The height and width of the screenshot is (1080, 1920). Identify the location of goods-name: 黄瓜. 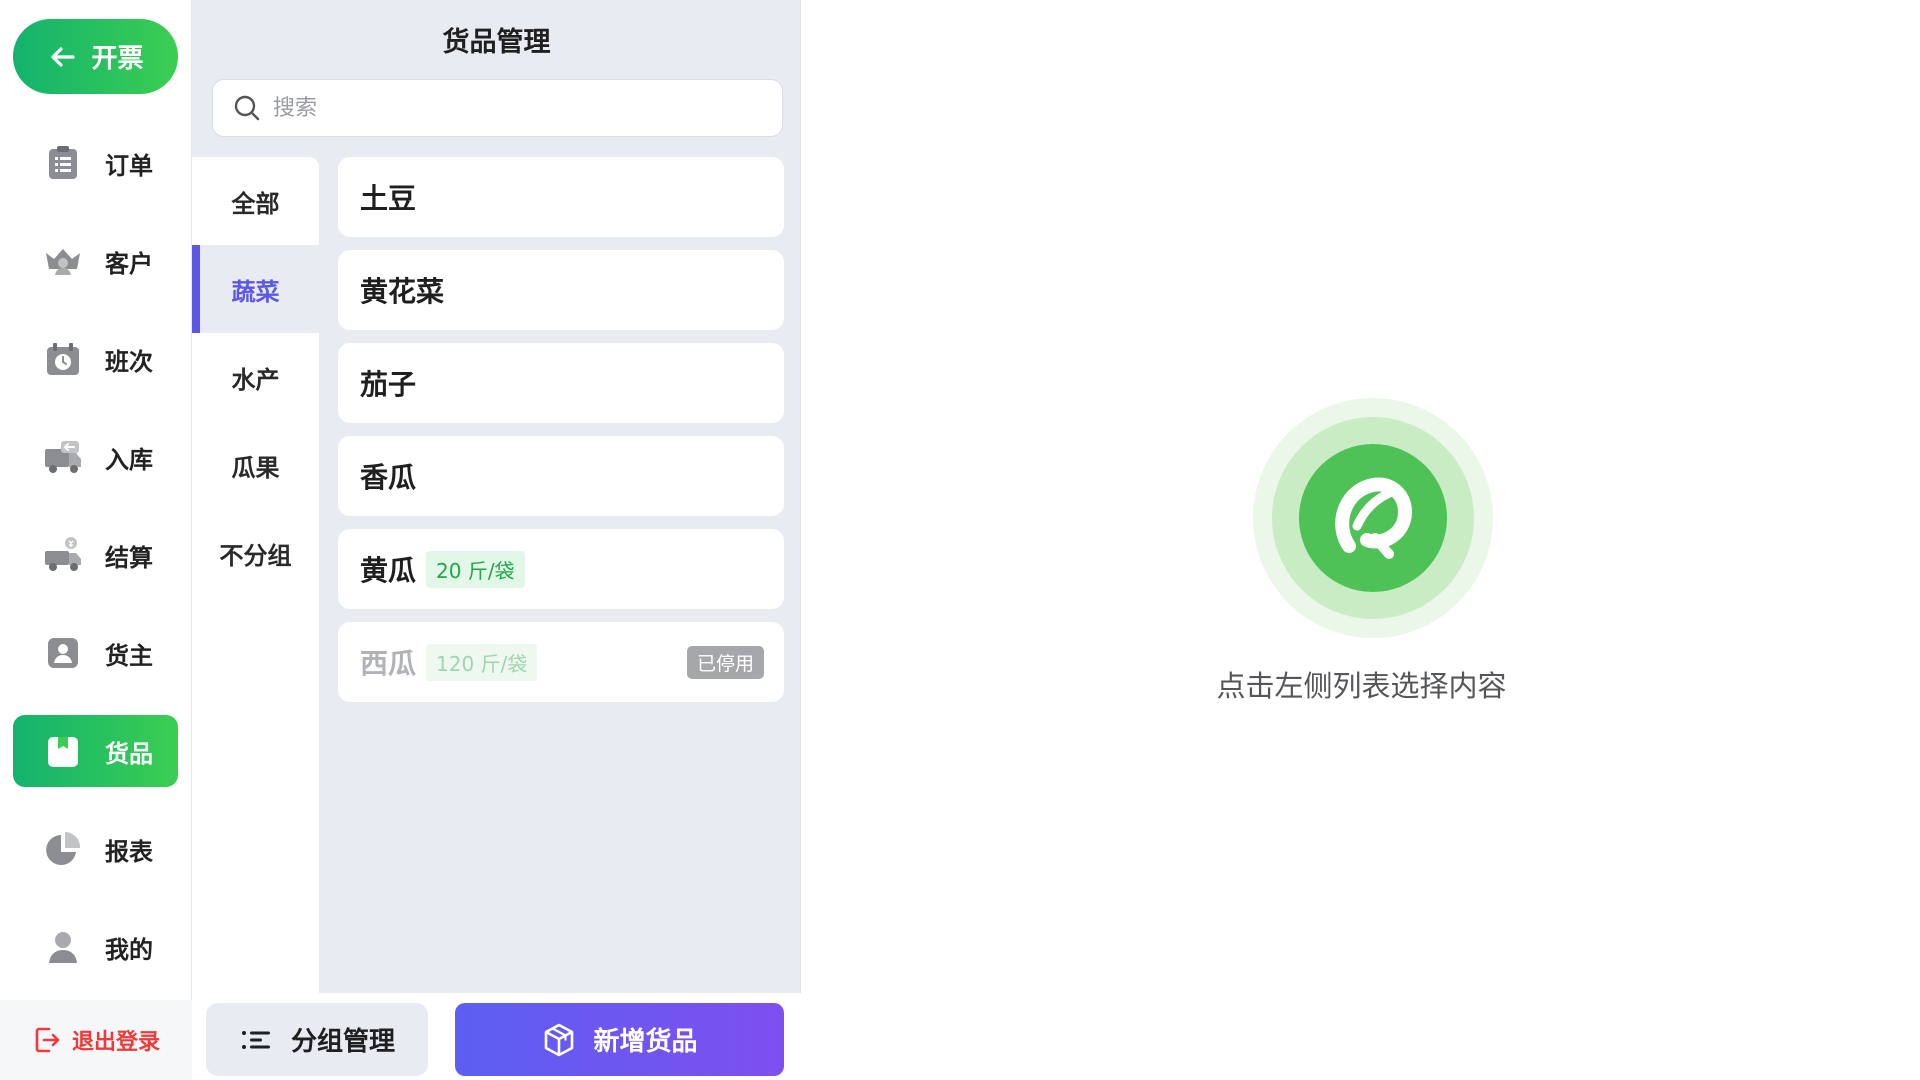
(388, 570).